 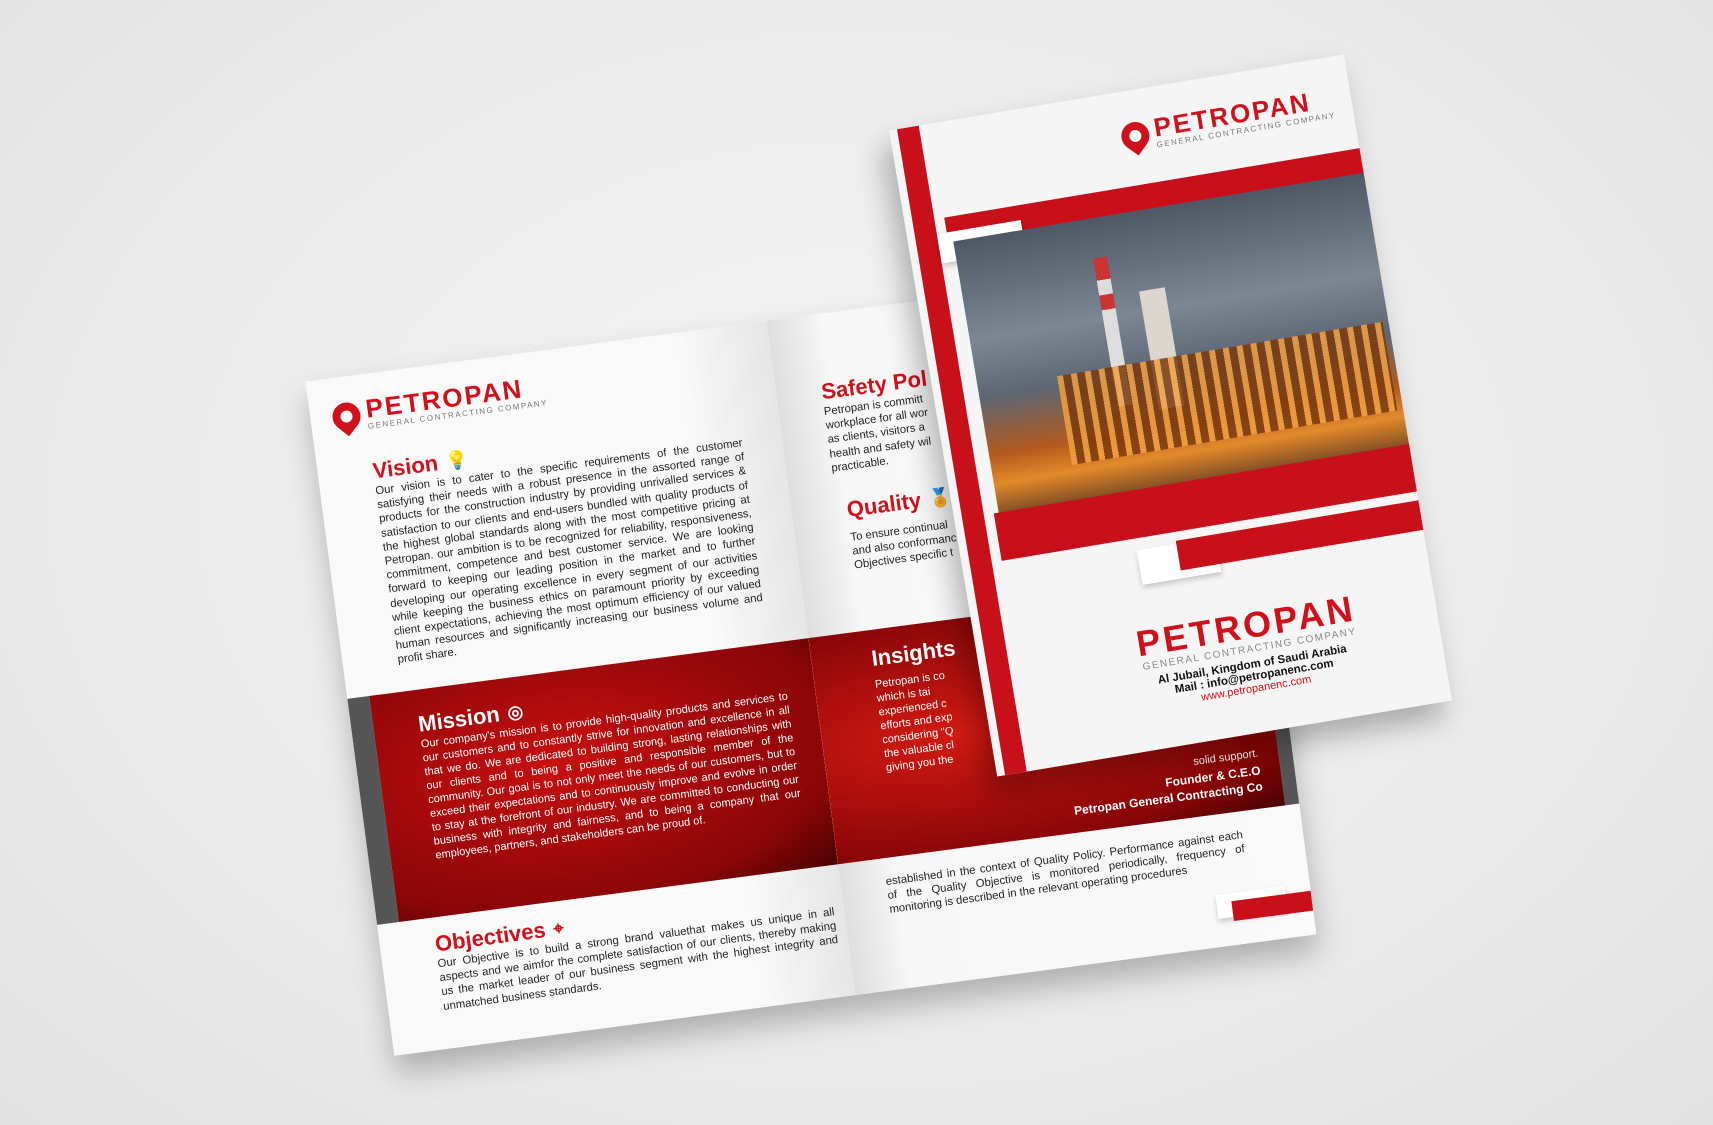 What do you see at coordinates (558, 928) in the screenshot?
I see `crosshair-icon: ⌖` at bounding box center [558, 928].